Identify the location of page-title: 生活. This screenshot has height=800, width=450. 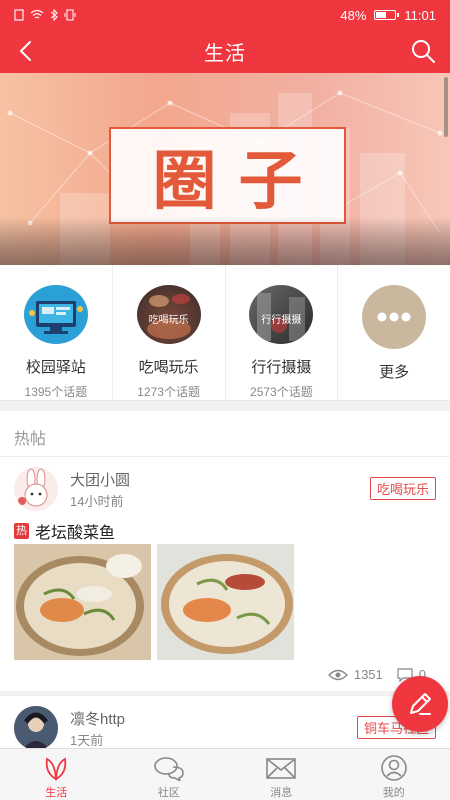
(225, 54).